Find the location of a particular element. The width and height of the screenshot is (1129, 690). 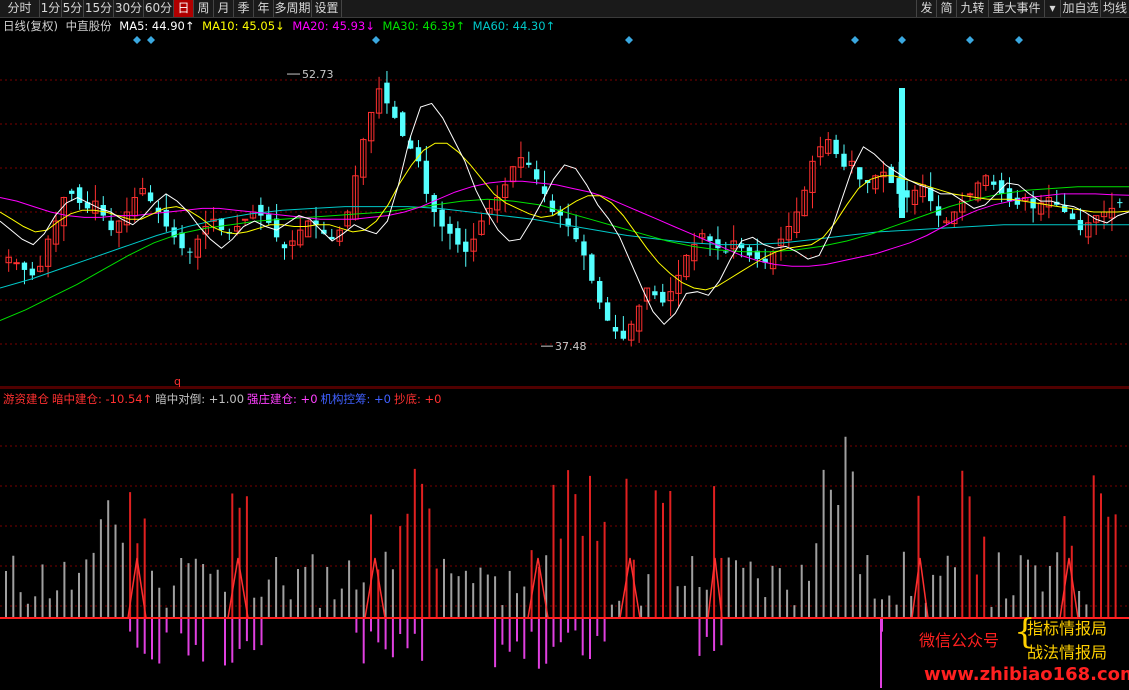

toolbar-right-btn-5: 加自选 is located at coordinates (1080, 8).